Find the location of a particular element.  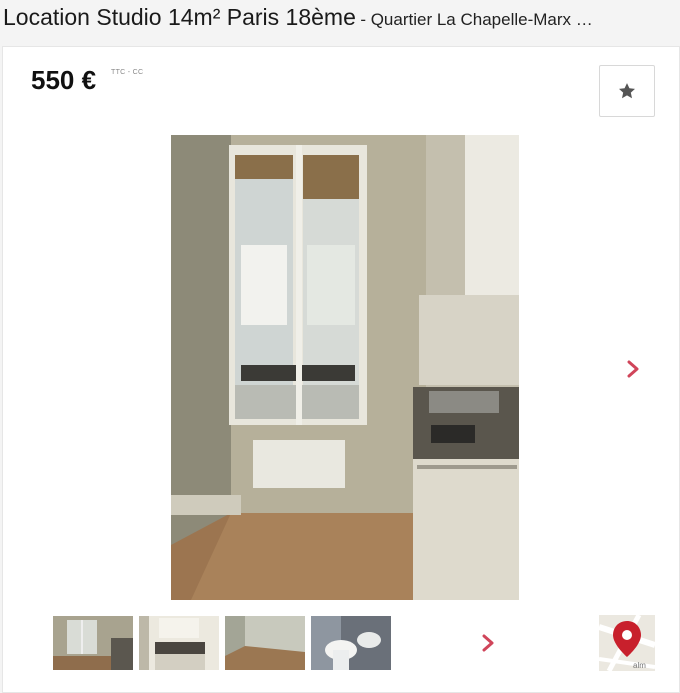

map-button: alm is located at coordinates (627, 643).